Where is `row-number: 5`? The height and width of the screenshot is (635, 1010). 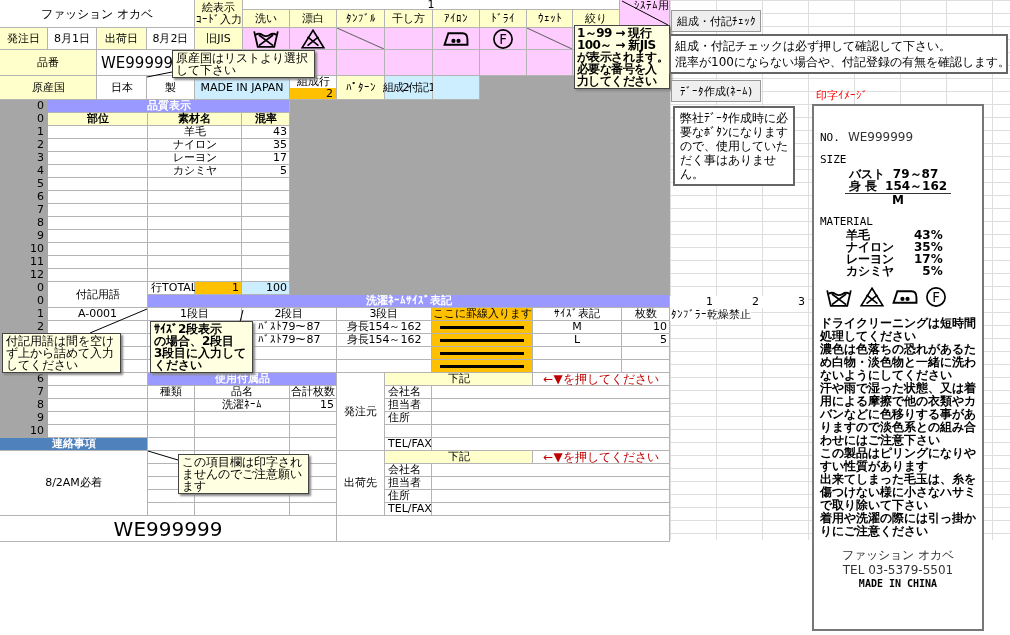
row-number: 5 is located at coordinates (24, 184).